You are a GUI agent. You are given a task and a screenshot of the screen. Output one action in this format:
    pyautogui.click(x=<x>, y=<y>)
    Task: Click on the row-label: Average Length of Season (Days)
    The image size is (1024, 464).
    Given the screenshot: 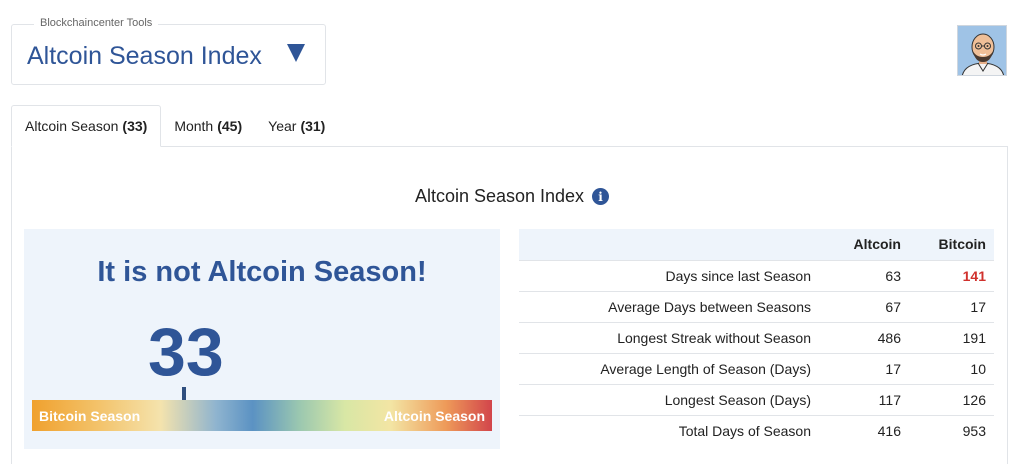 What is the action you would take?
    pyautogui.click(x=672, y=368)
    